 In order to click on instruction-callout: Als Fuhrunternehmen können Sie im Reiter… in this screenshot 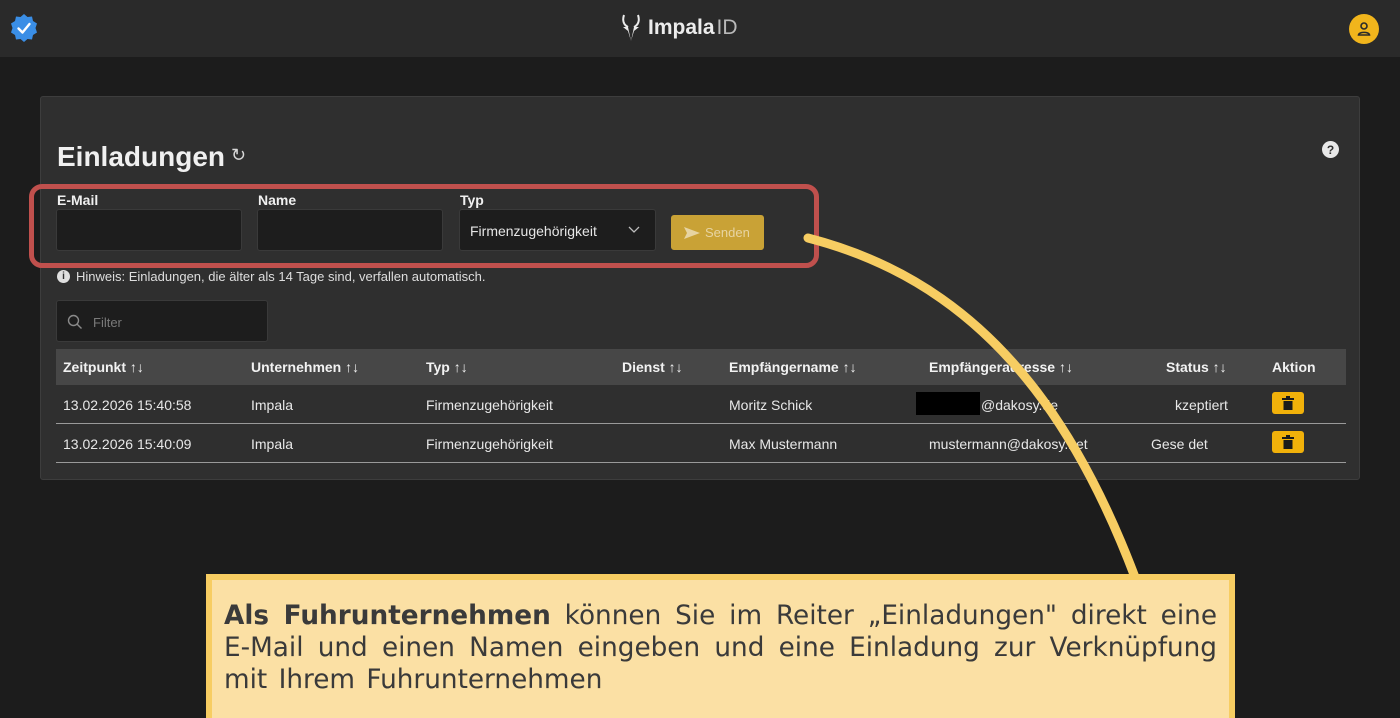, I will do `click(720, 646)`.